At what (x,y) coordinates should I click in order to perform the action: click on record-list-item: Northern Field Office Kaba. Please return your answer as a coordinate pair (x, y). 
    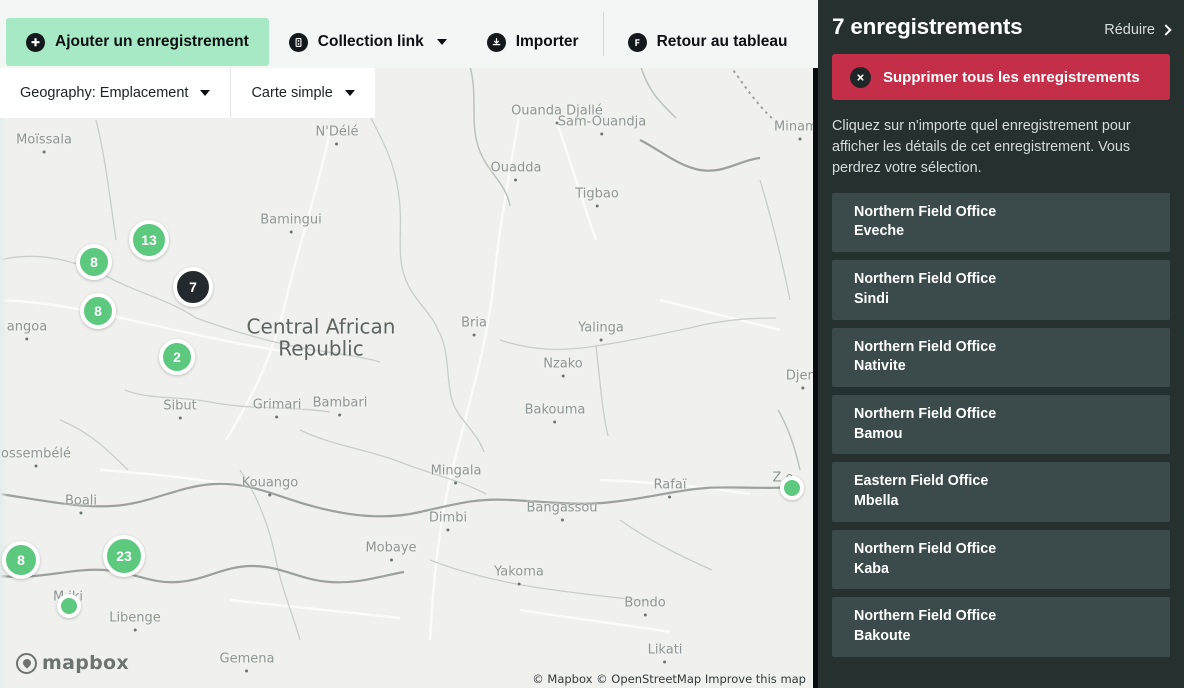
    Looking at the image, I should click on (1001, 559).